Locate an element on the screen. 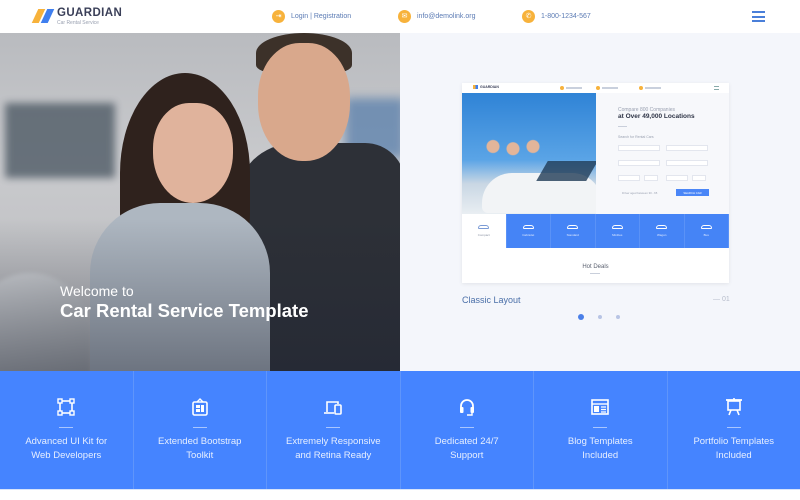  page-bottom is located at coordinates (400, 494).